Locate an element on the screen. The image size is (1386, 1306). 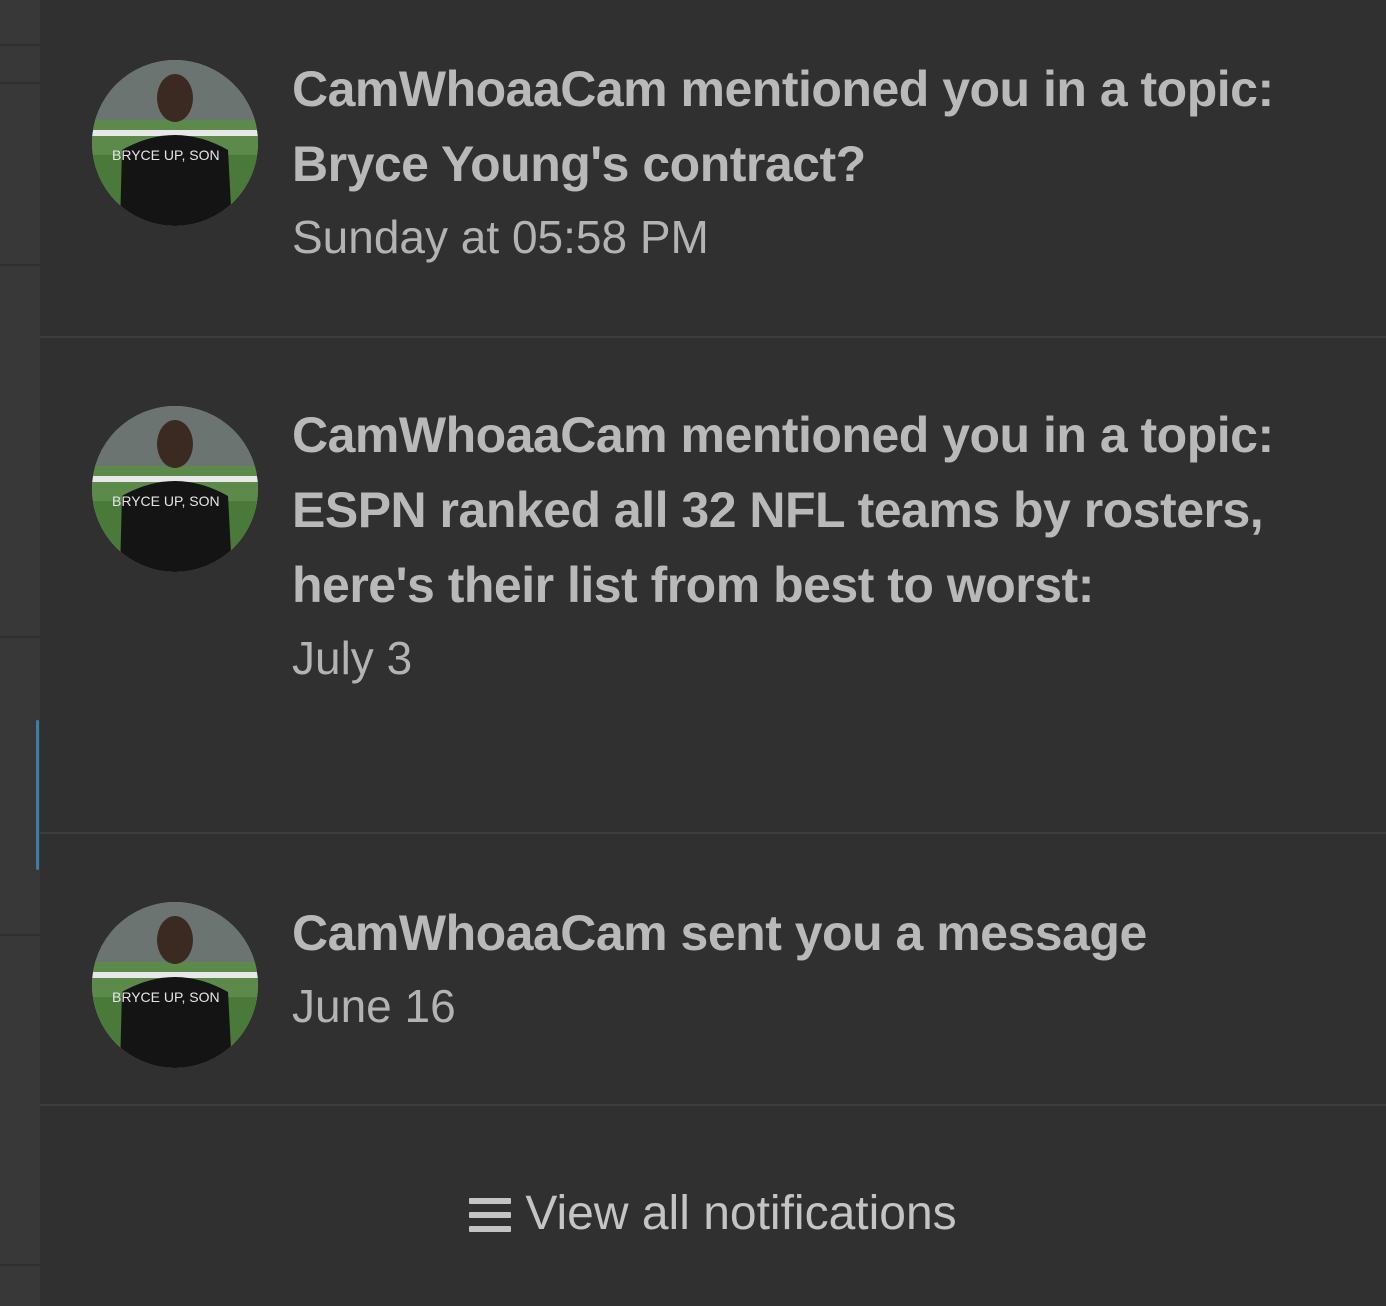
notification-time: July 3 is located at coordinates (352, 658).